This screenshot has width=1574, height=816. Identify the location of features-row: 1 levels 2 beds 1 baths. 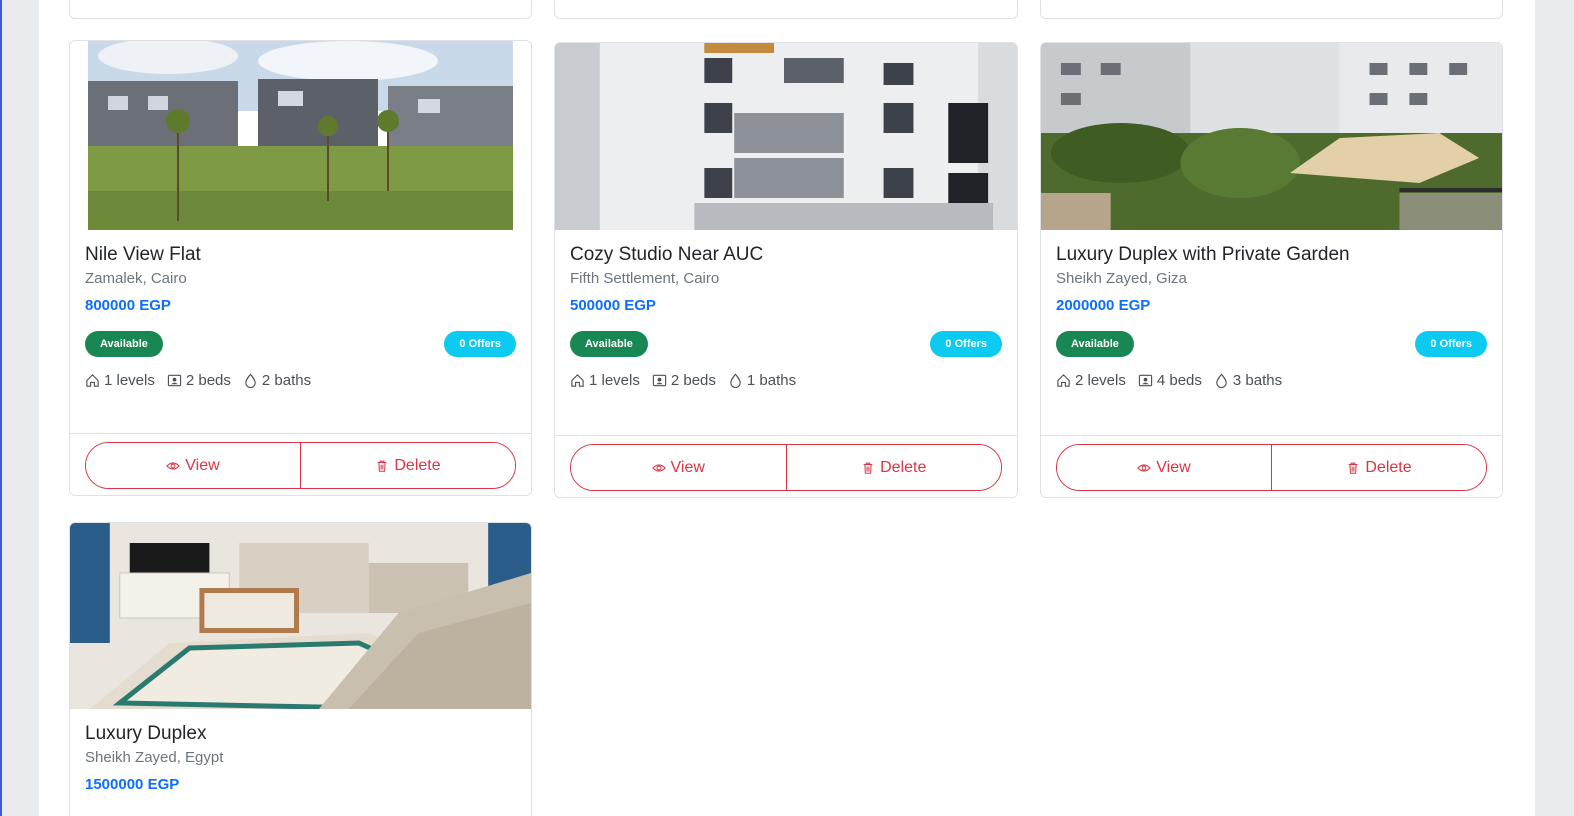
(786, 380).